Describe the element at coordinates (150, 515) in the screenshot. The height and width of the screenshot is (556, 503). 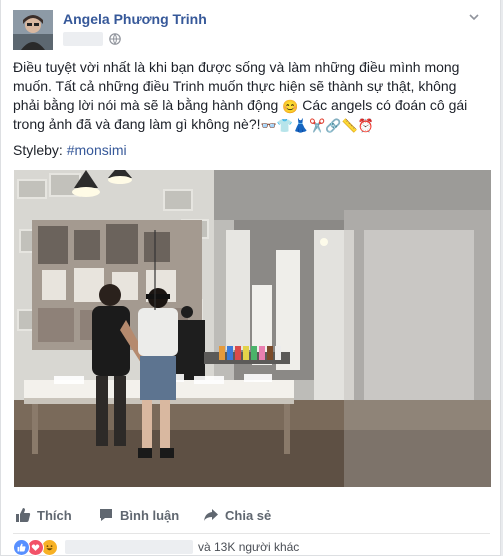
I see `comment-label: Bình luận` at that location.